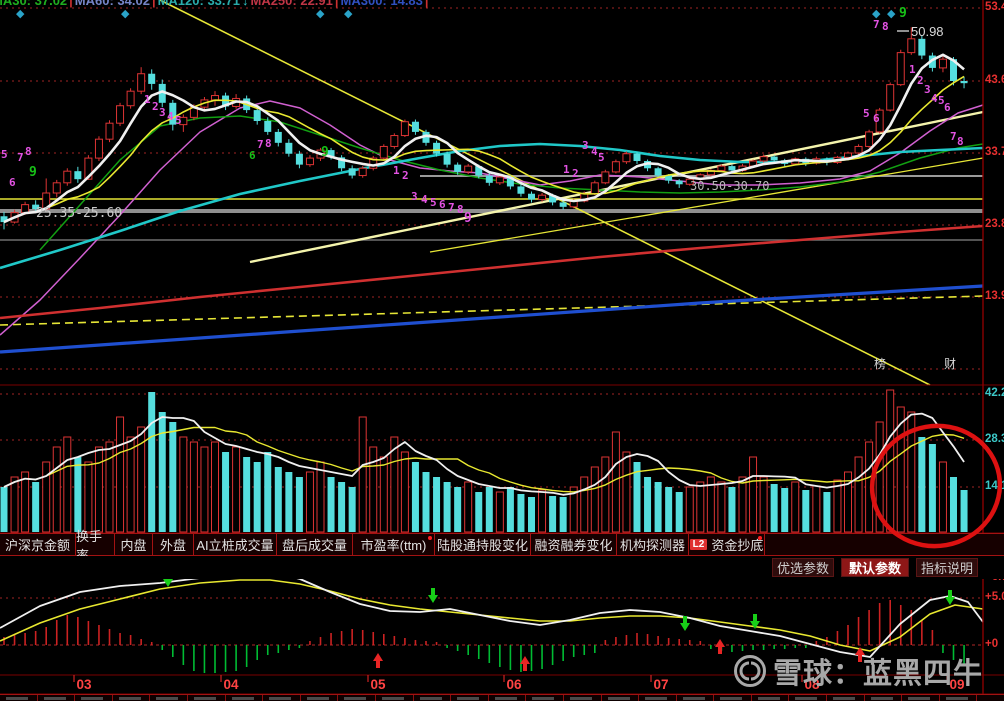  What do you see at coordinates (950, 363) in the screenshot?
I see `event-marker-cai: 财` at bounding box center [950, 363].